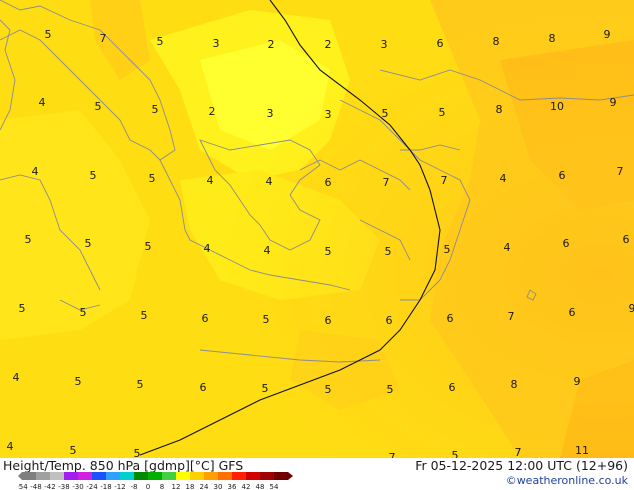  I want to click on scale-tick-label: -54, so click(23, 486).